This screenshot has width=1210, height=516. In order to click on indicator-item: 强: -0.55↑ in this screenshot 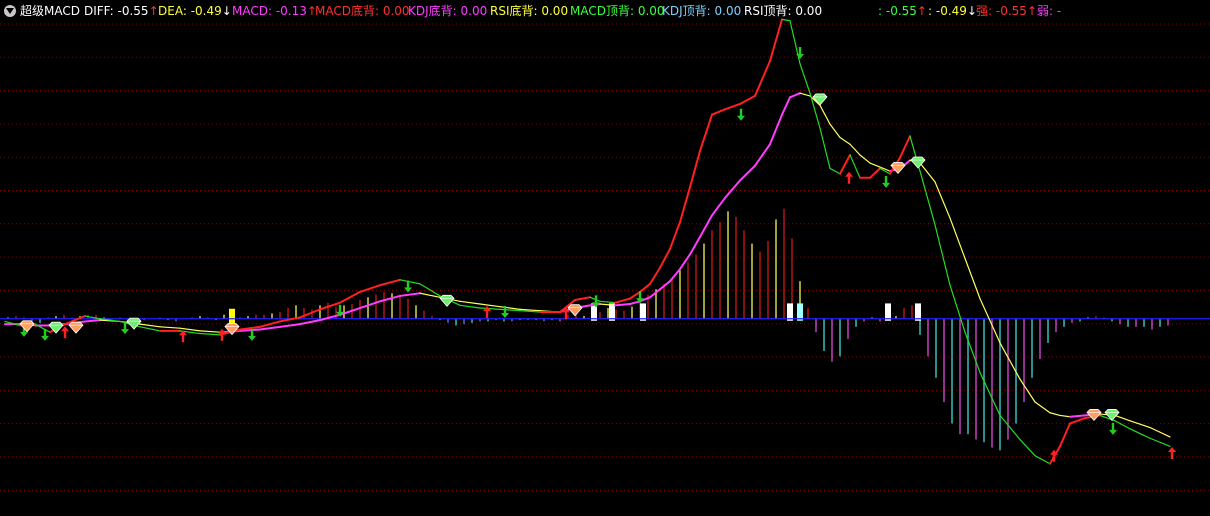, I will do `click(1006, 11)`.